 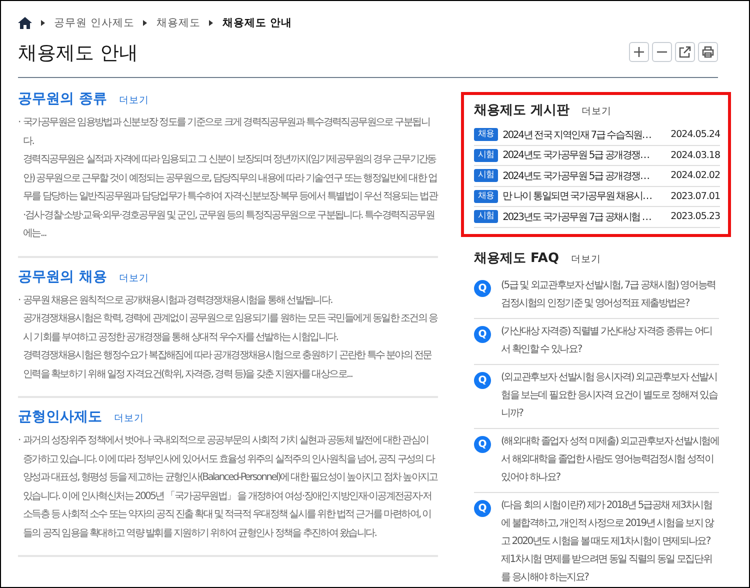 I want to click on faq-title: 채용제도 FAQ, so click(x=517, y=258).